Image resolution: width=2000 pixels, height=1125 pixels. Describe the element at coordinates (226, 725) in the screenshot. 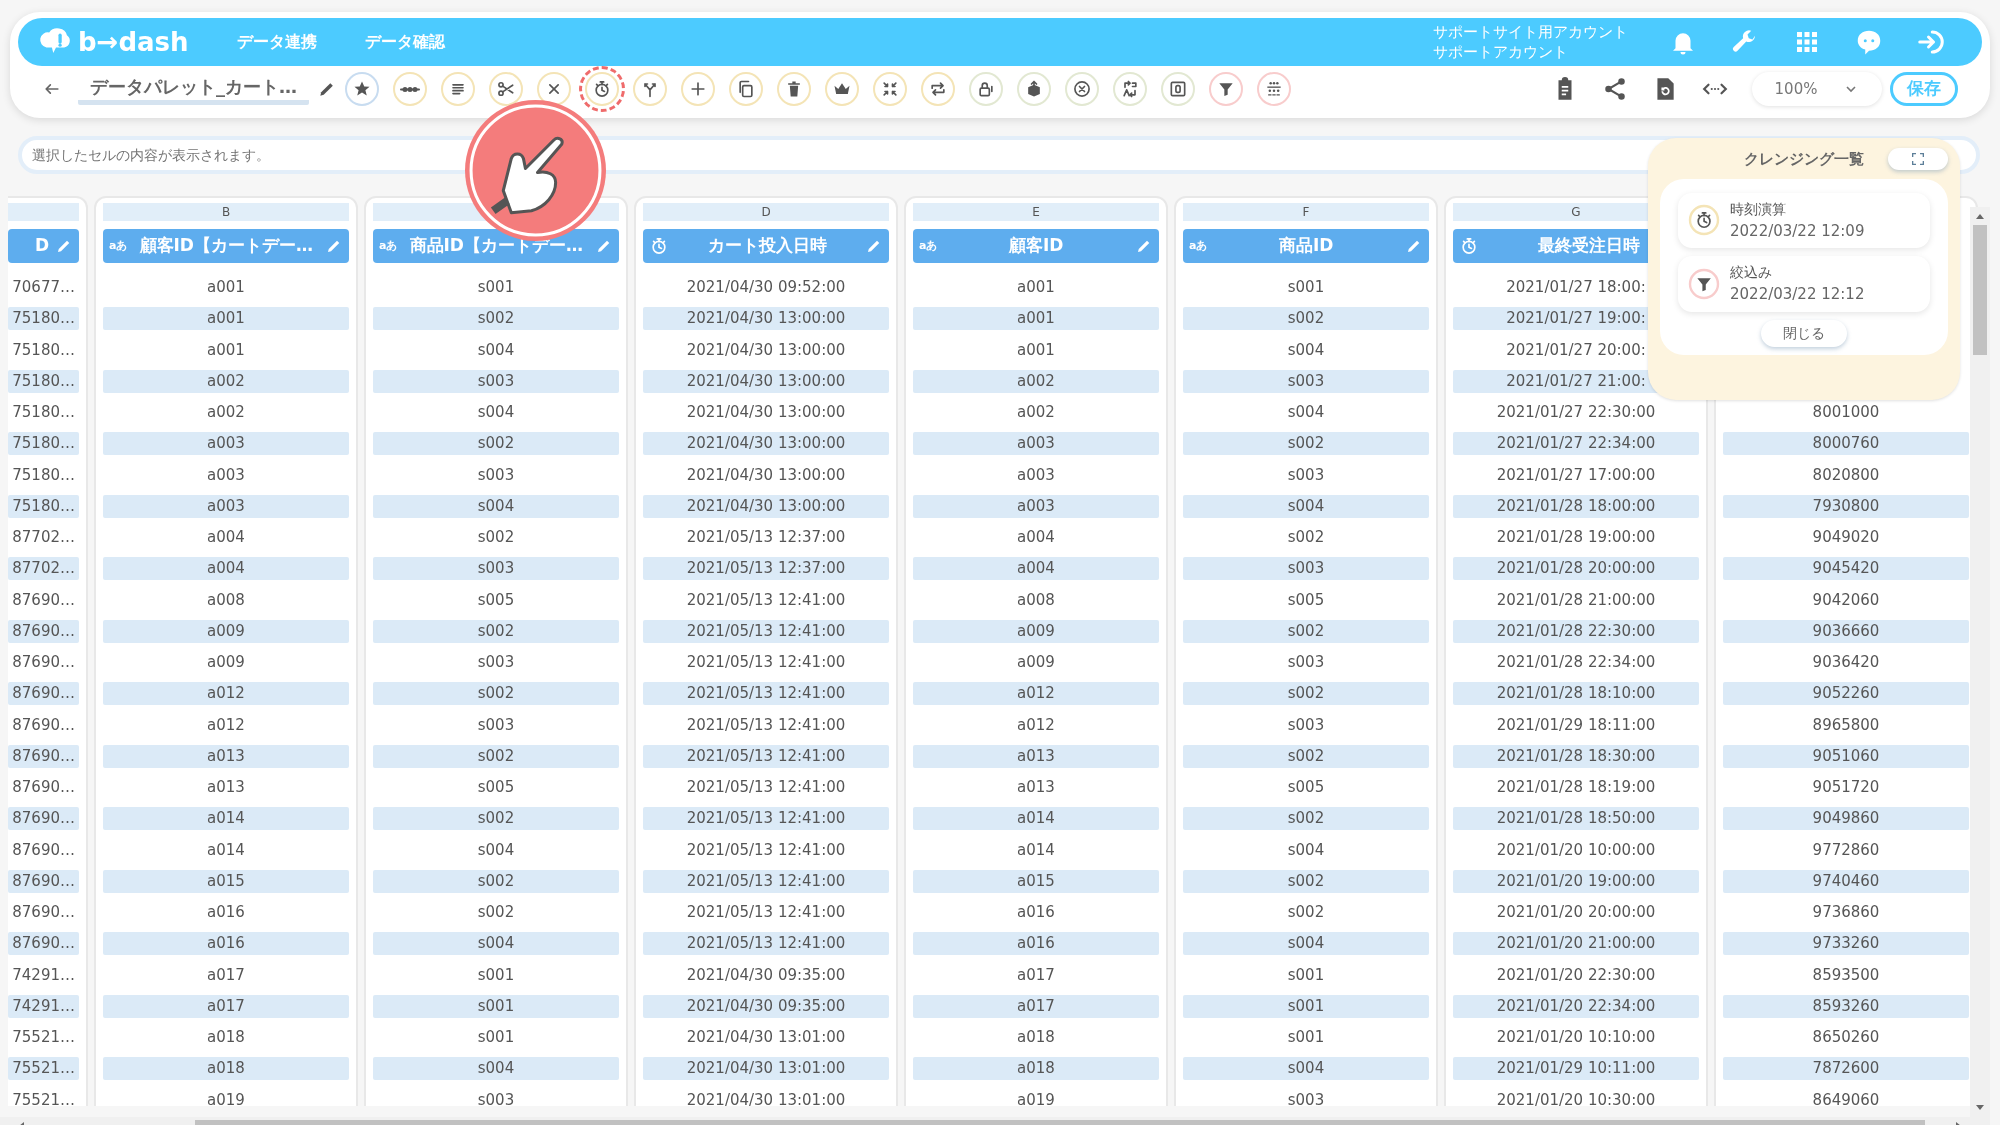

I see `table-cell: a012` at that location.